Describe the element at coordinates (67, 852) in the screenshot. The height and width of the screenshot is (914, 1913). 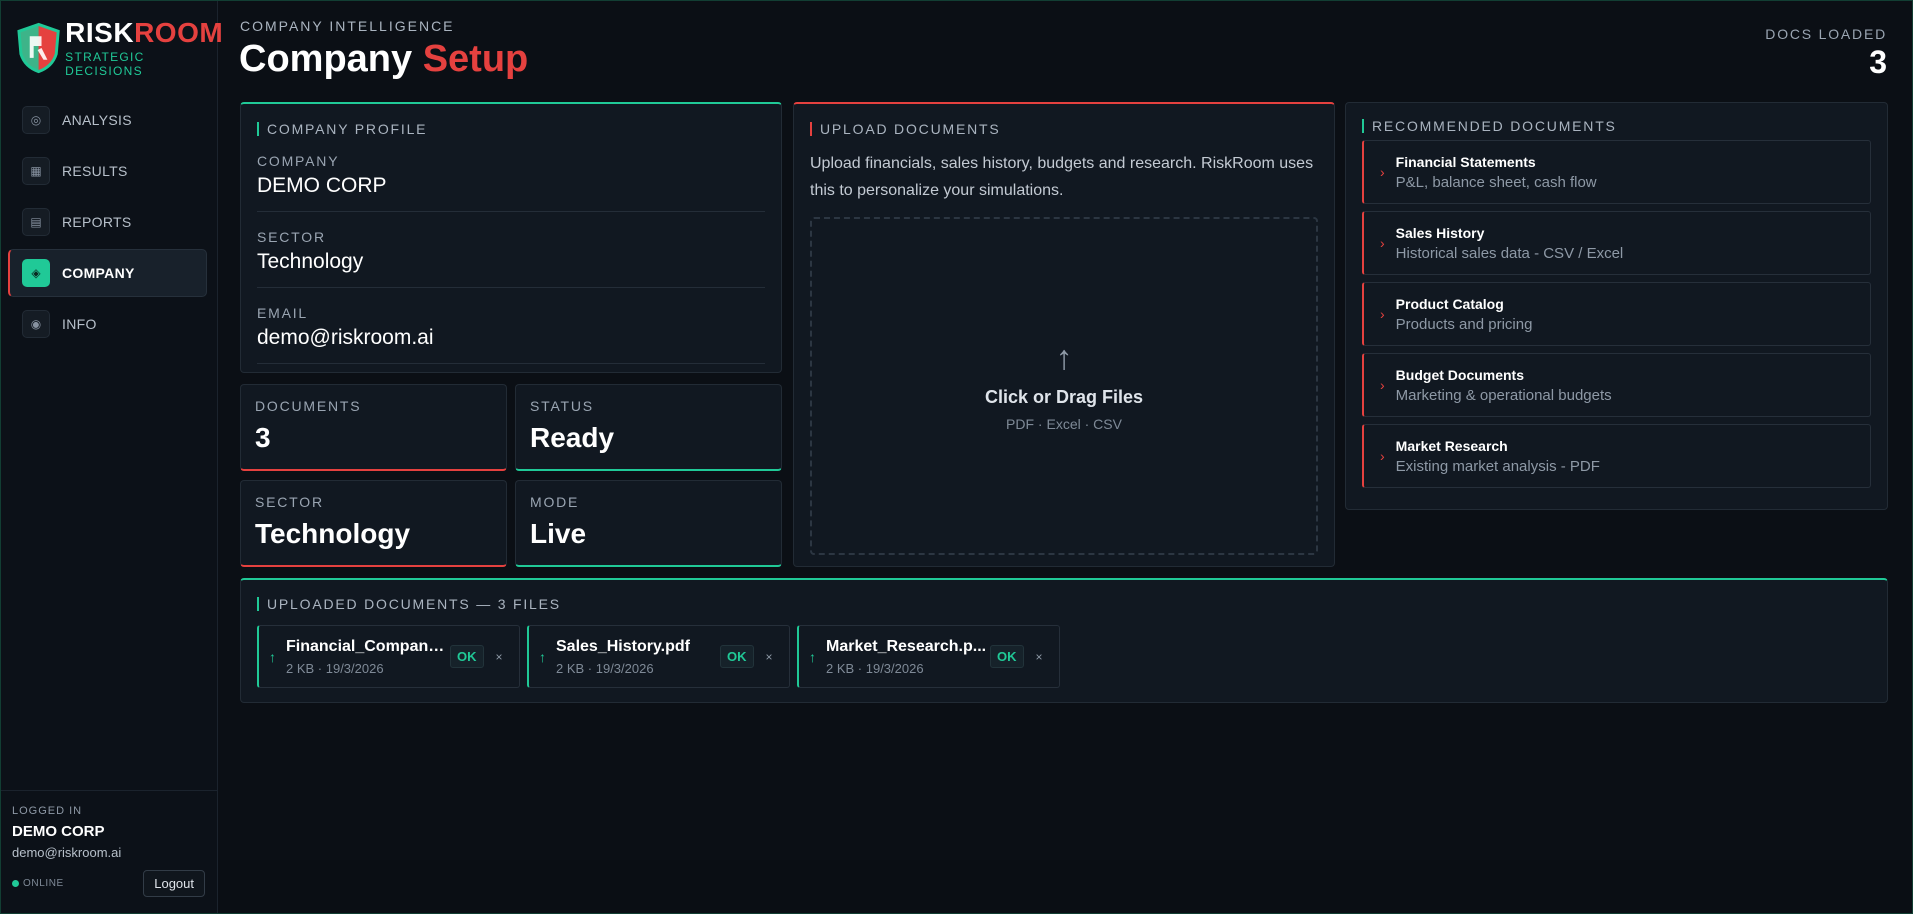
I see `user-email: demo@riskroom.ai` at that location.